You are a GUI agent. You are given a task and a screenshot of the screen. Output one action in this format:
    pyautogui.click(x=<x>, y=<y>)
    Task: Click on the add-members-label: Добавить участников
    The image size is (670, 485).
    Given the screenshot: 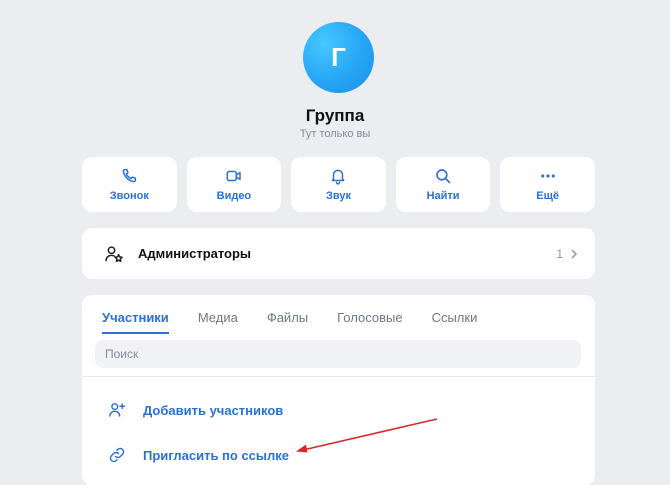 What is the action you would take?
    pyautogui.click(x=213, y=410)
    